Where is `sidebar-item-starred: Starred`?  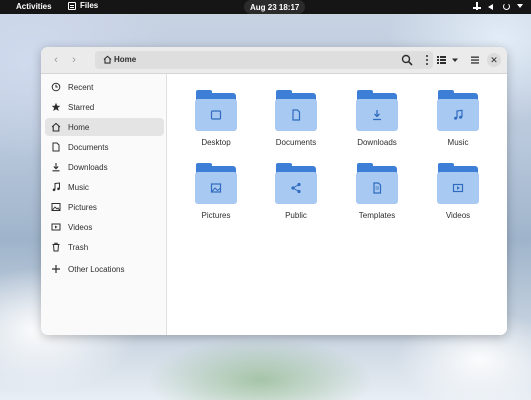 sidebar-item-starred: Starred is located at coordinates (104, 107).